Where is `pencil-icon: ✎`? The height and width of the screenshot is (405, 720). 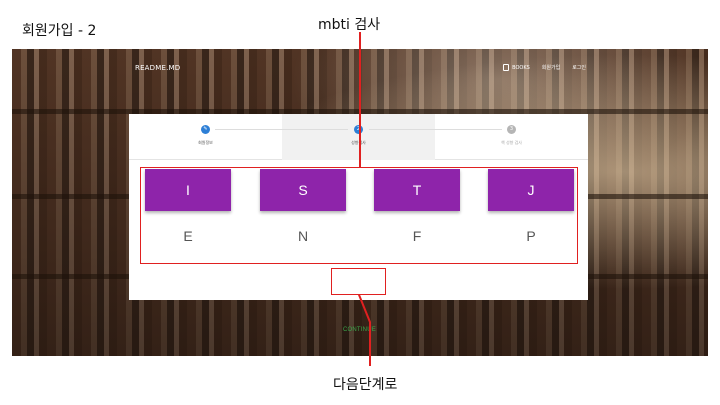 pencil-icon: ✎ is located at coordinates (205, 129).